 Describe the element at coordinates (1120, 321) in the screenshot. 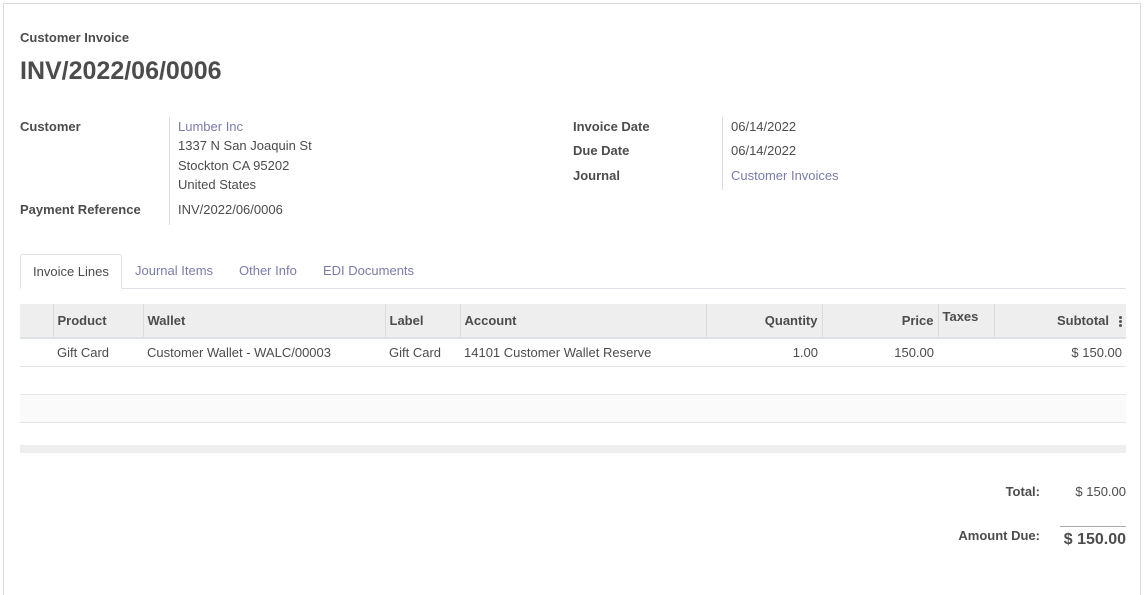

I see `kebab-vertical-icon` at that location.